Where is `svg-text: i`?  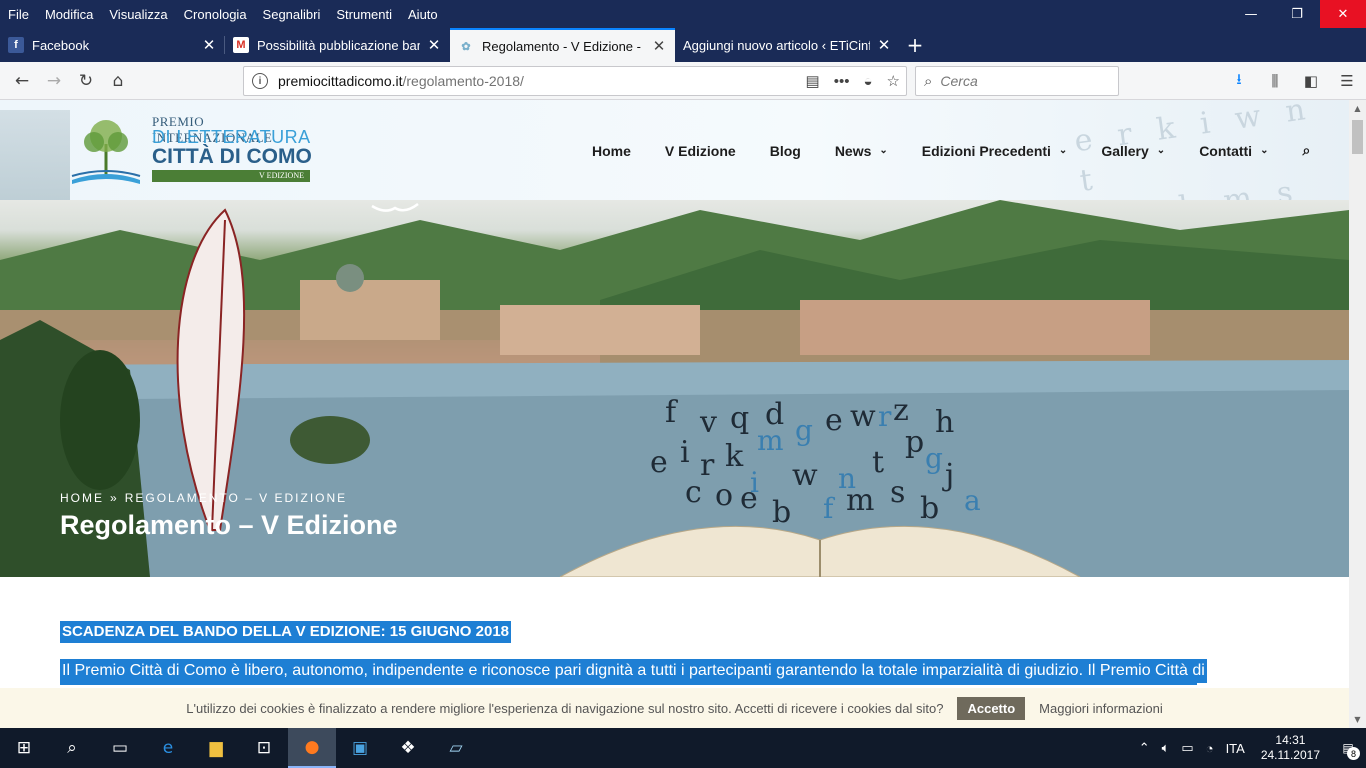 svg-text: i is located at coordinates (754, 482).